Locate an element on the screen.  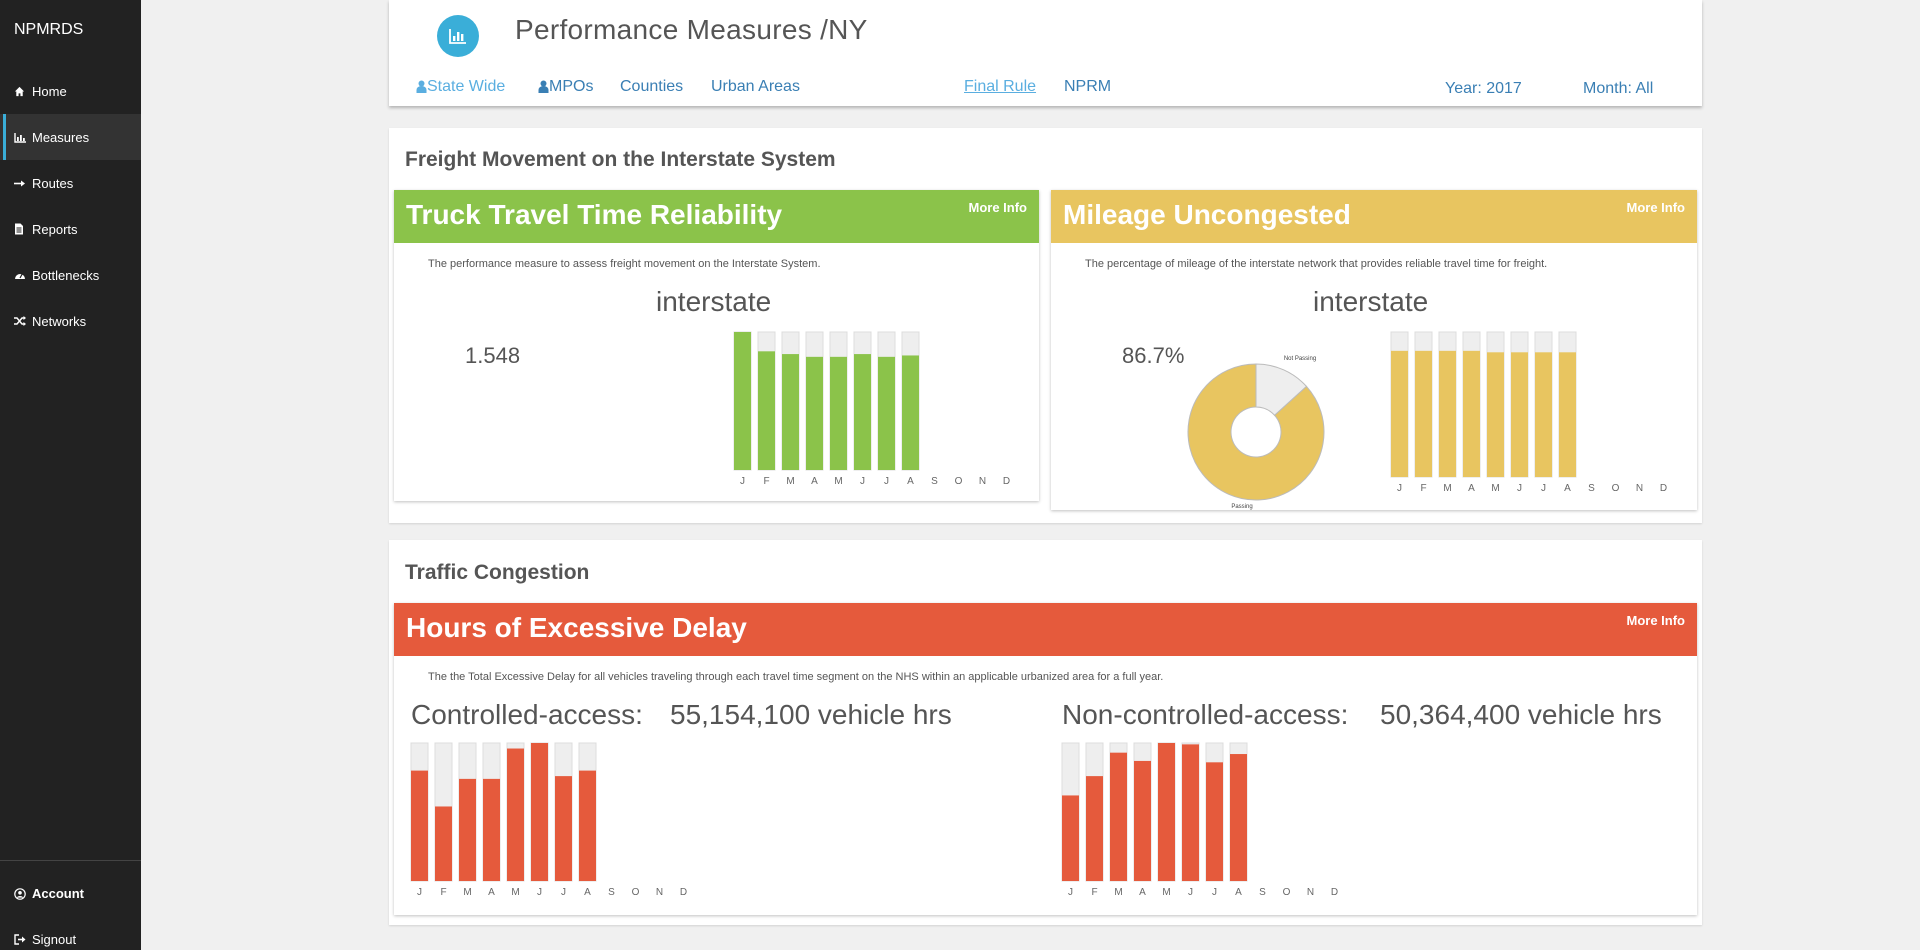
bar-chart-icon is located at coordinates (23, 137).